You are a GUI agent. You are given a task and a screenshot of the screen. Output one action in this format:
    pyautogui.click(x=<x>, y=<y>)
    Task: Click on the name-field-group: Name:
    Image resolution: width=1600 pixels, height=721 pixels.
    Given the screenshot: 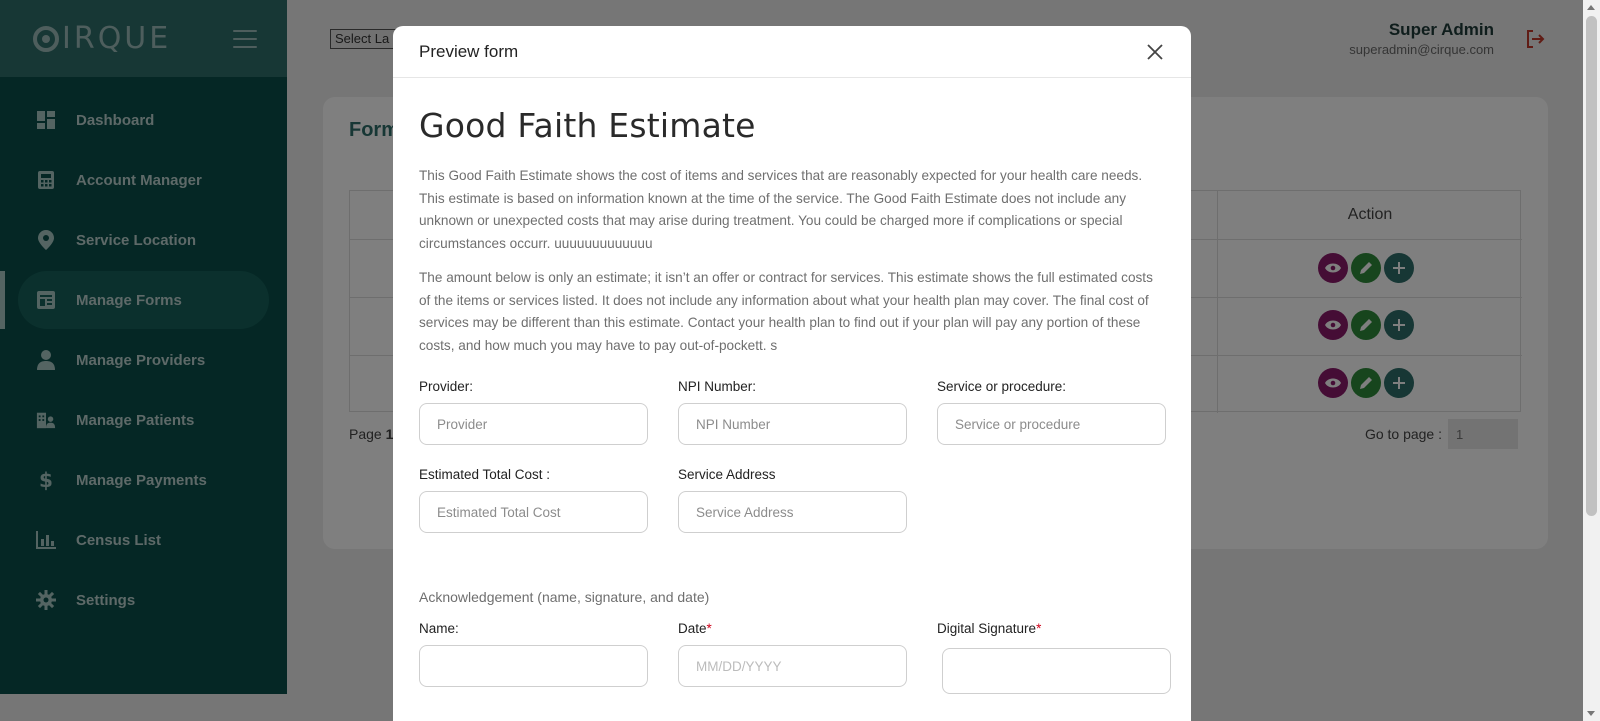 What is the action you would take?
    pyautogui.click(x=533, y=657)
    